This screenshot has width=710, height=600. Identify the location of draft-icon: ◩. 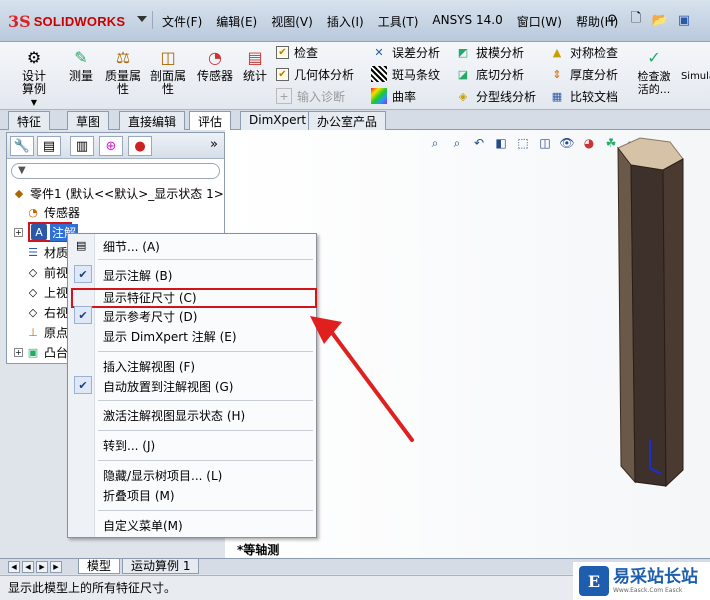
(463, 52).